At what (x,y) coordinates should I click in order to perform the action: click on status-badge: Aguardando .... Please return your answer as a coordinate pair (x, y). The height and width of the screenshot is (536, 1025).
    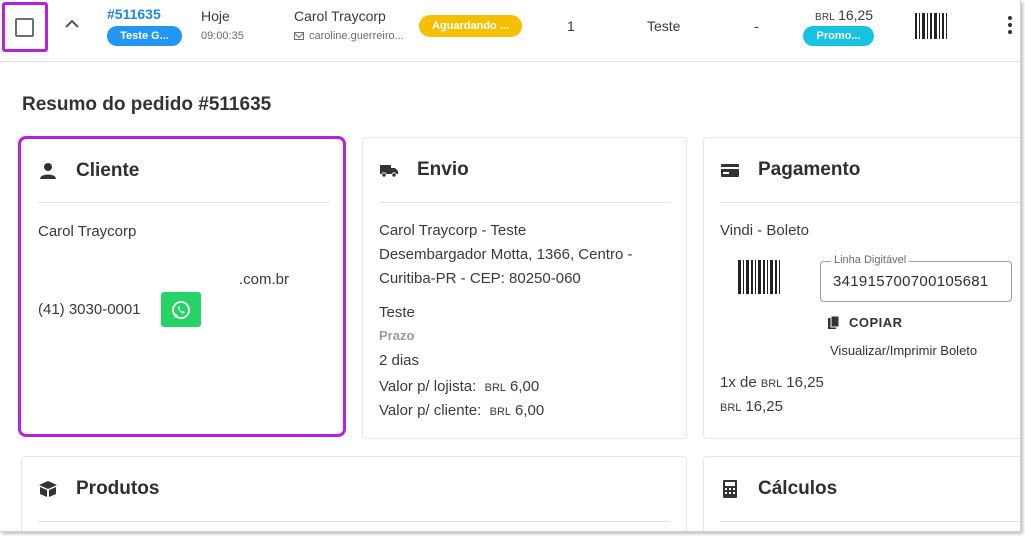
    Looking at the image, I should click on (470, 26).